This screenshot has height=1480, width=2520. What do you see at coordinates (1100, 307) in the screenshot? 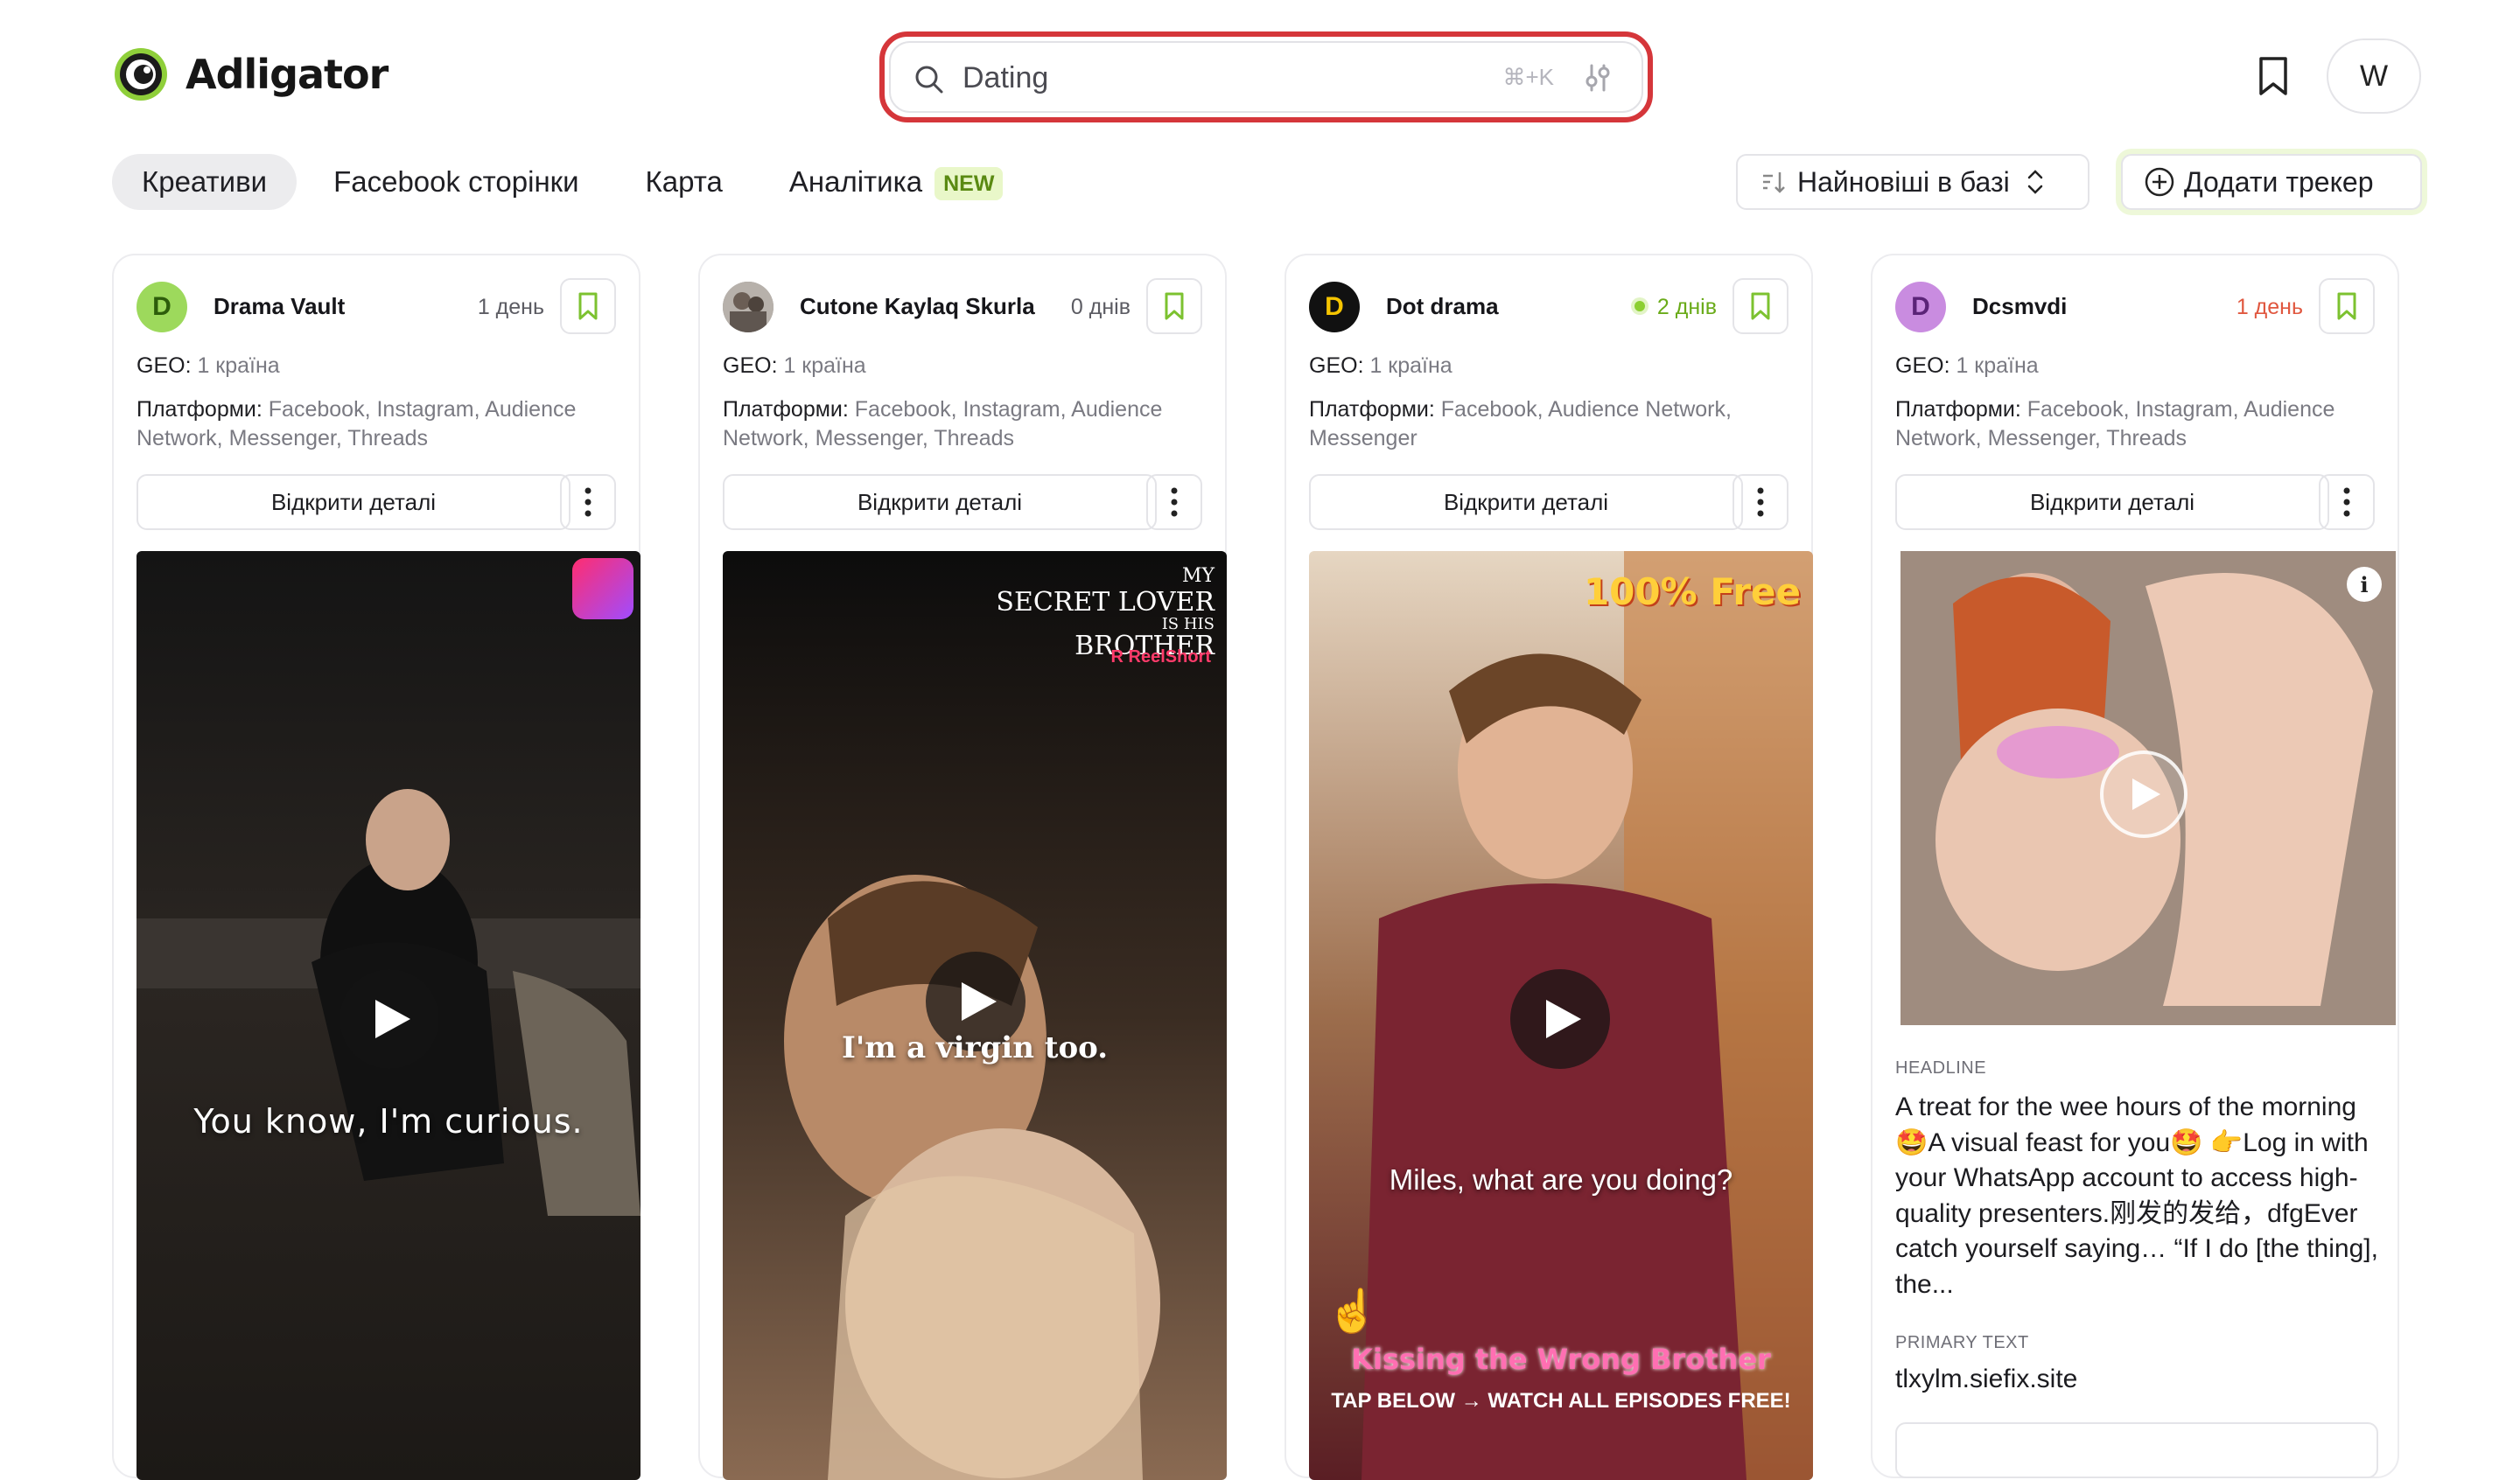
I see `ad-age: 0 днів` at bounding box center [1100, 307].